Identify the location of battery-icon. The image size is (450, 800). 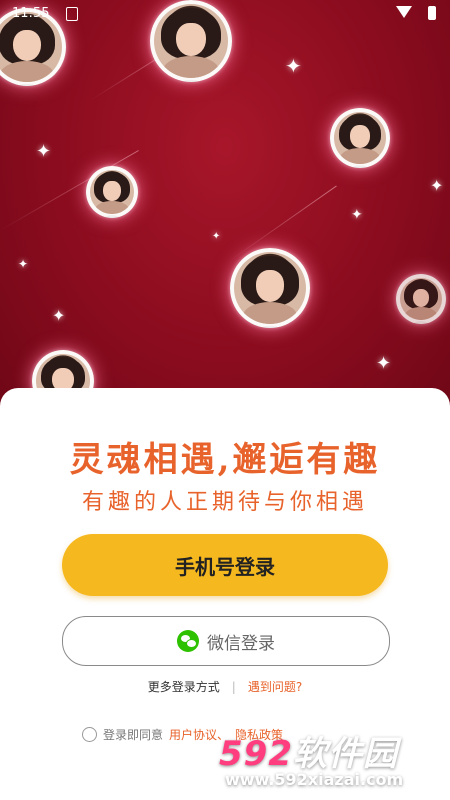
(432, 13).